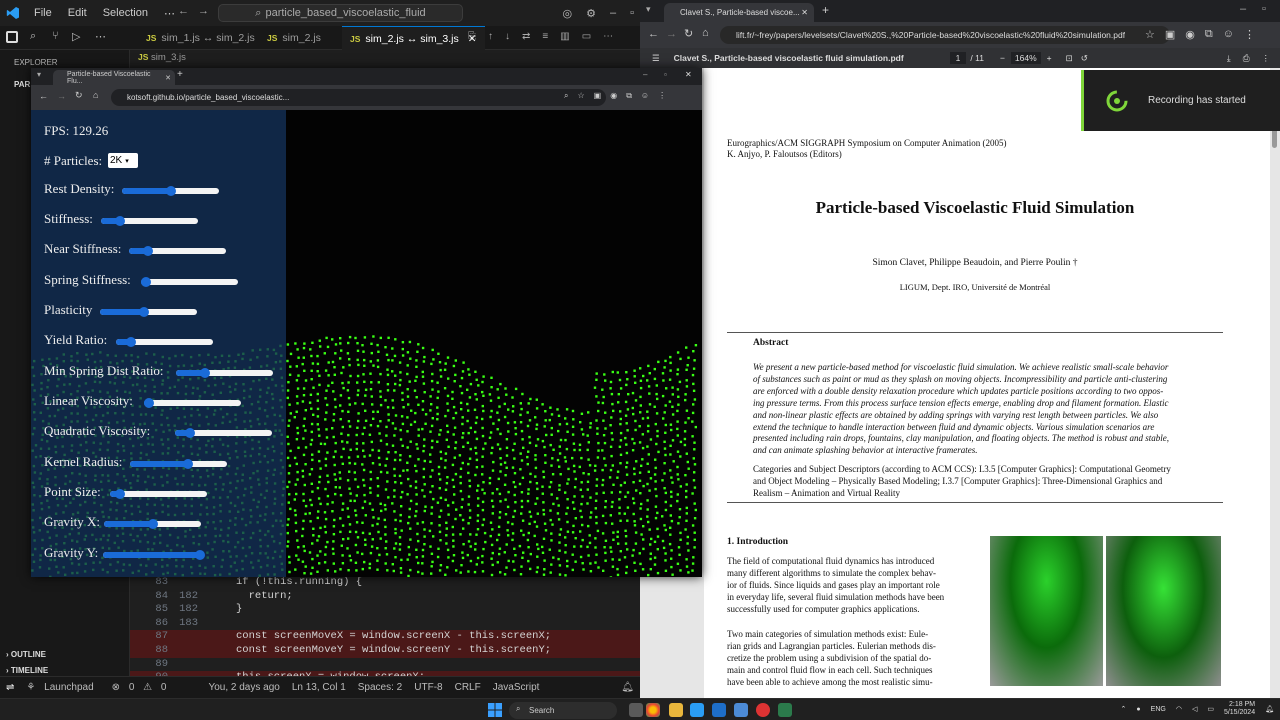  I want to click on remote-icon: ⇌, so click(10, 687).